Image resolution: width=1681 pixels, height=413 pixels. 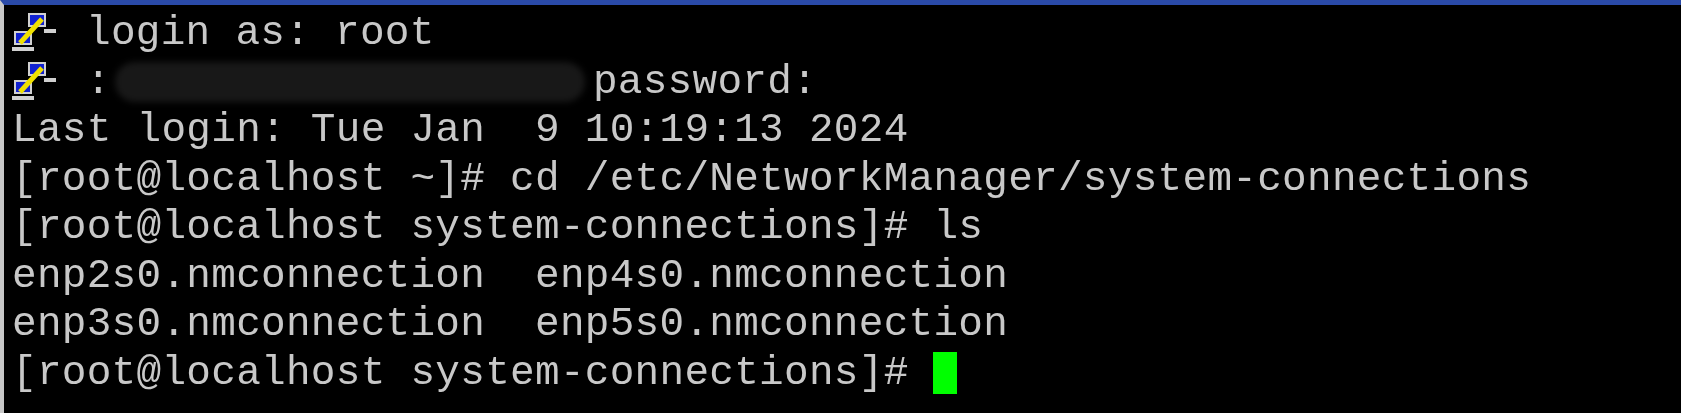 What do you see at coordinates (98, 81) in the screenshot?
I see `terminal-line: :` at bounding box center [98, 81].